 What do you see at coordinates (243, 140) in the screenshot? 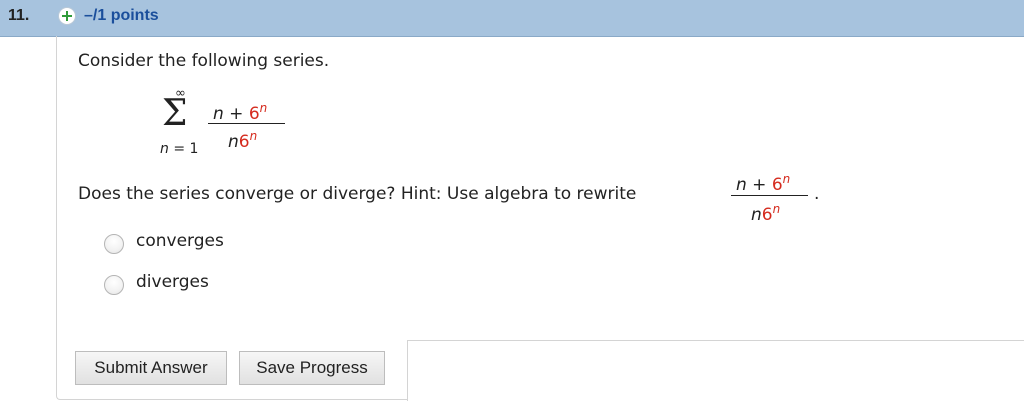
I see `series-denominator: n6n` at bounding box center [243, 140].